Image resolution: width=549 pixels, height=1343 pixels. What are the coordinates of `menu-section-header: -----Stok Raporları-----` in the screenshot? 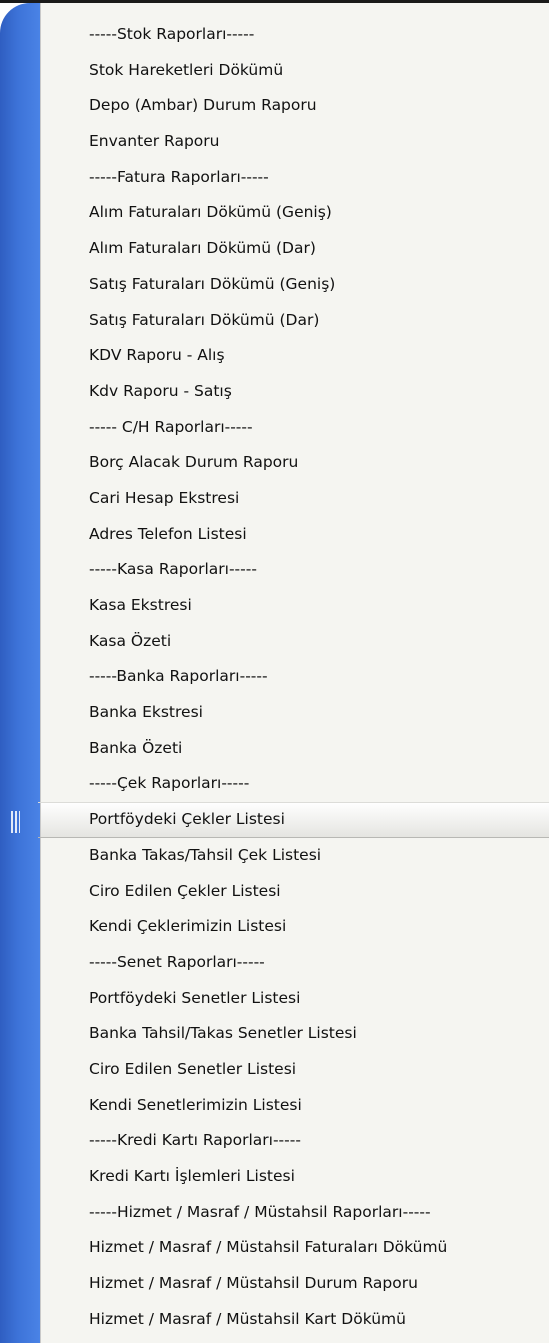 It's located at (172, 34).